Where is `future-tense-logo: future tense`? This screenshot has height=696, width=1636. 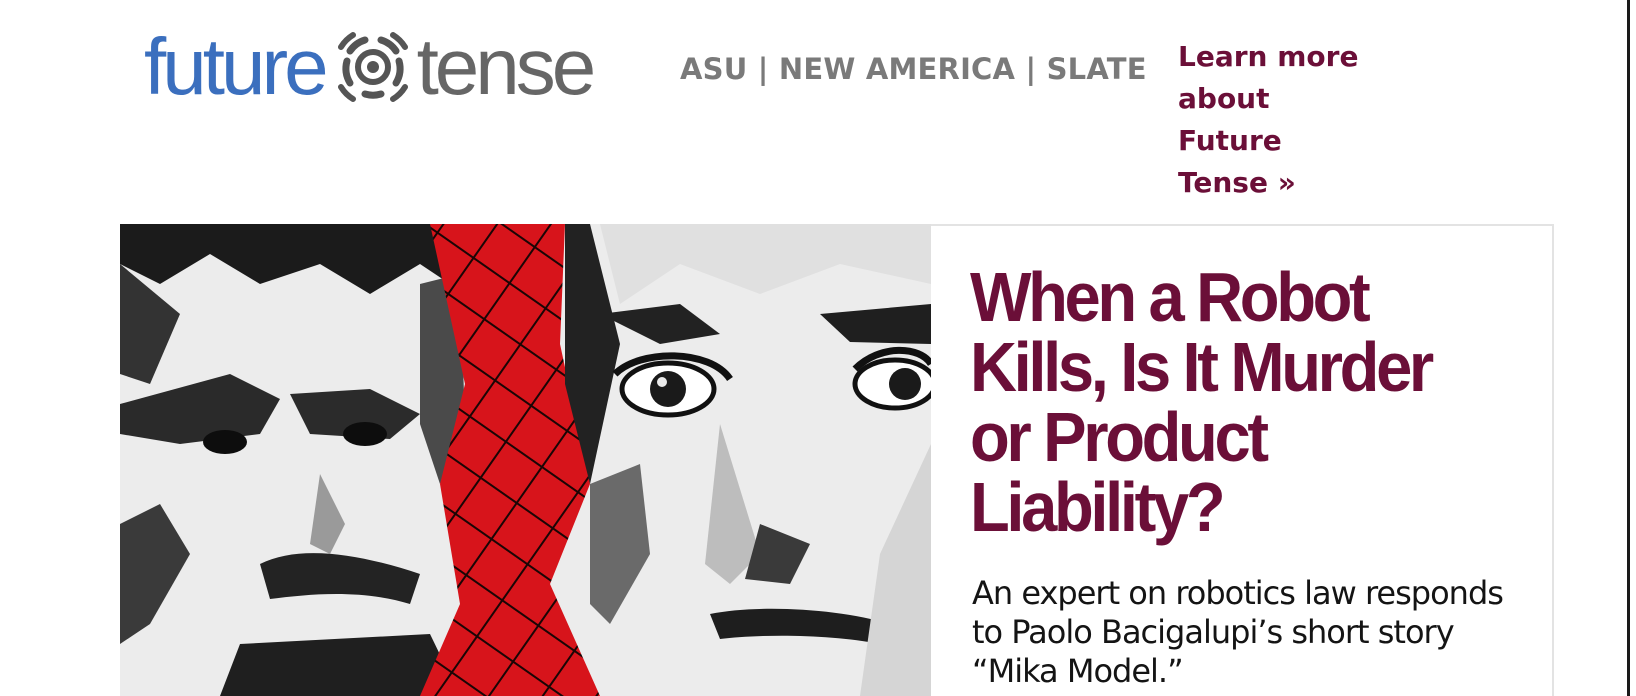
future-tense-logo: future tense is located at coordinates (370, 67).